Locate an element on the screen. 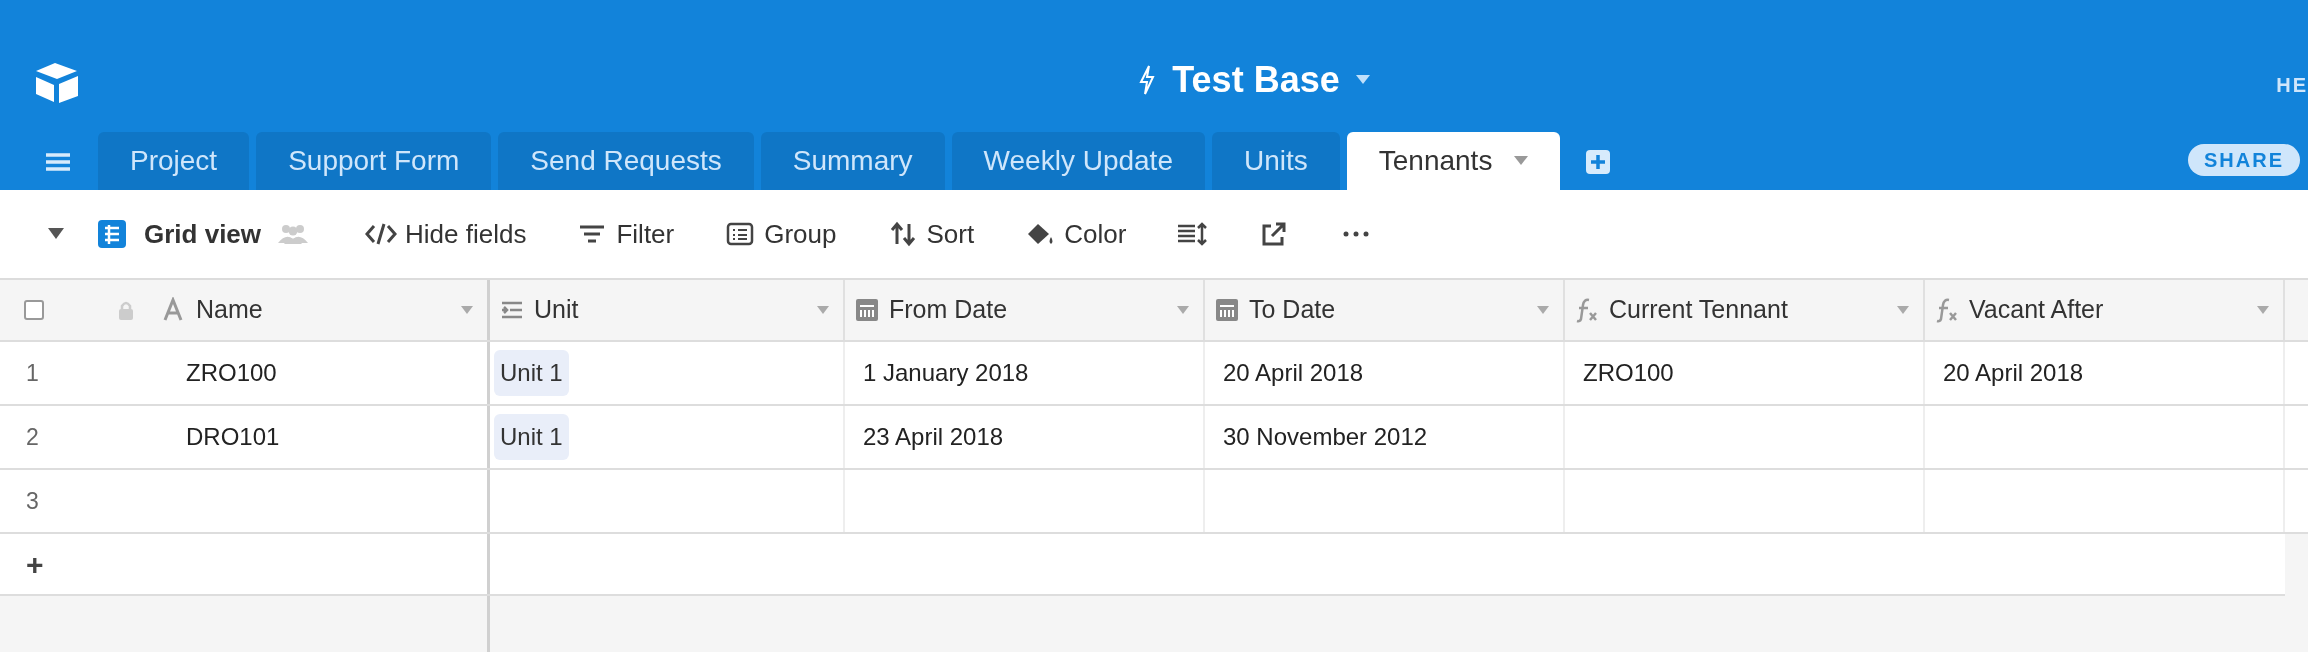 This screenshot has height=652, width=2308. logo-icon is located at coordinates (57, 83).